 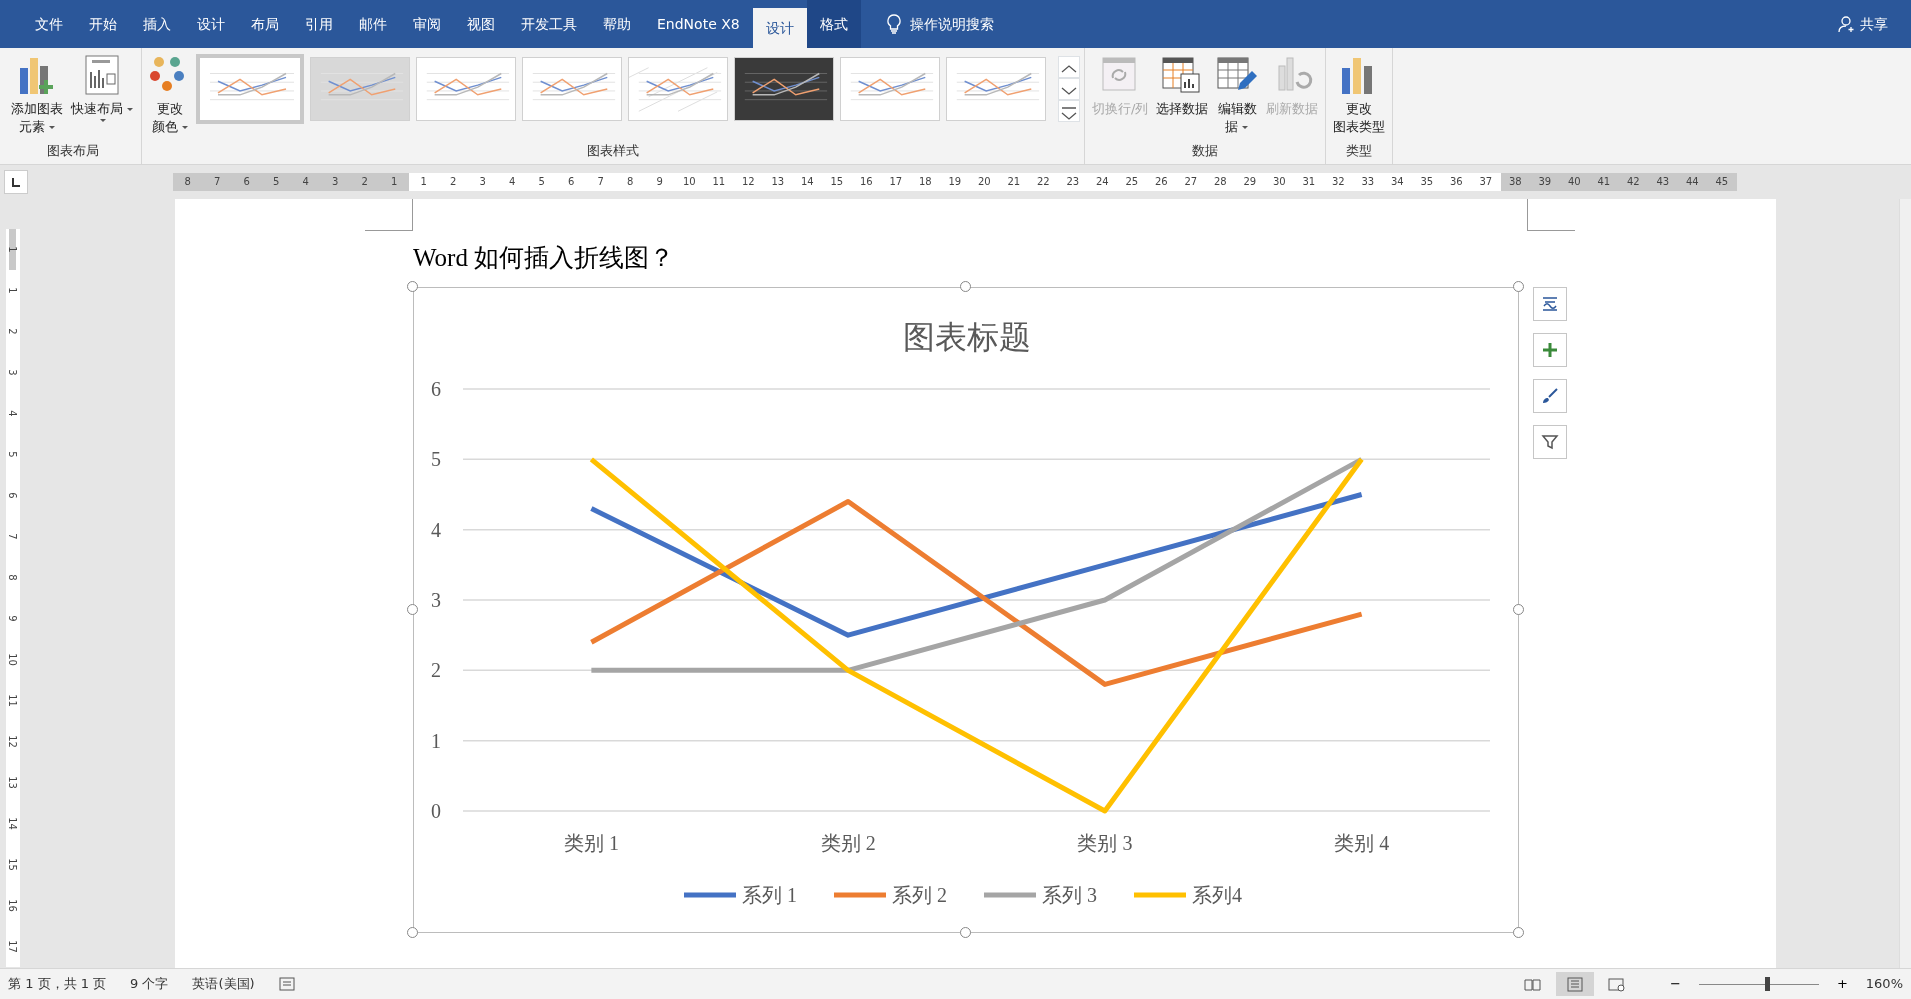 What do you see at coordinates (286, 984) in the screenshot?
I see `macro-icon` at bounding box center [286, 984].